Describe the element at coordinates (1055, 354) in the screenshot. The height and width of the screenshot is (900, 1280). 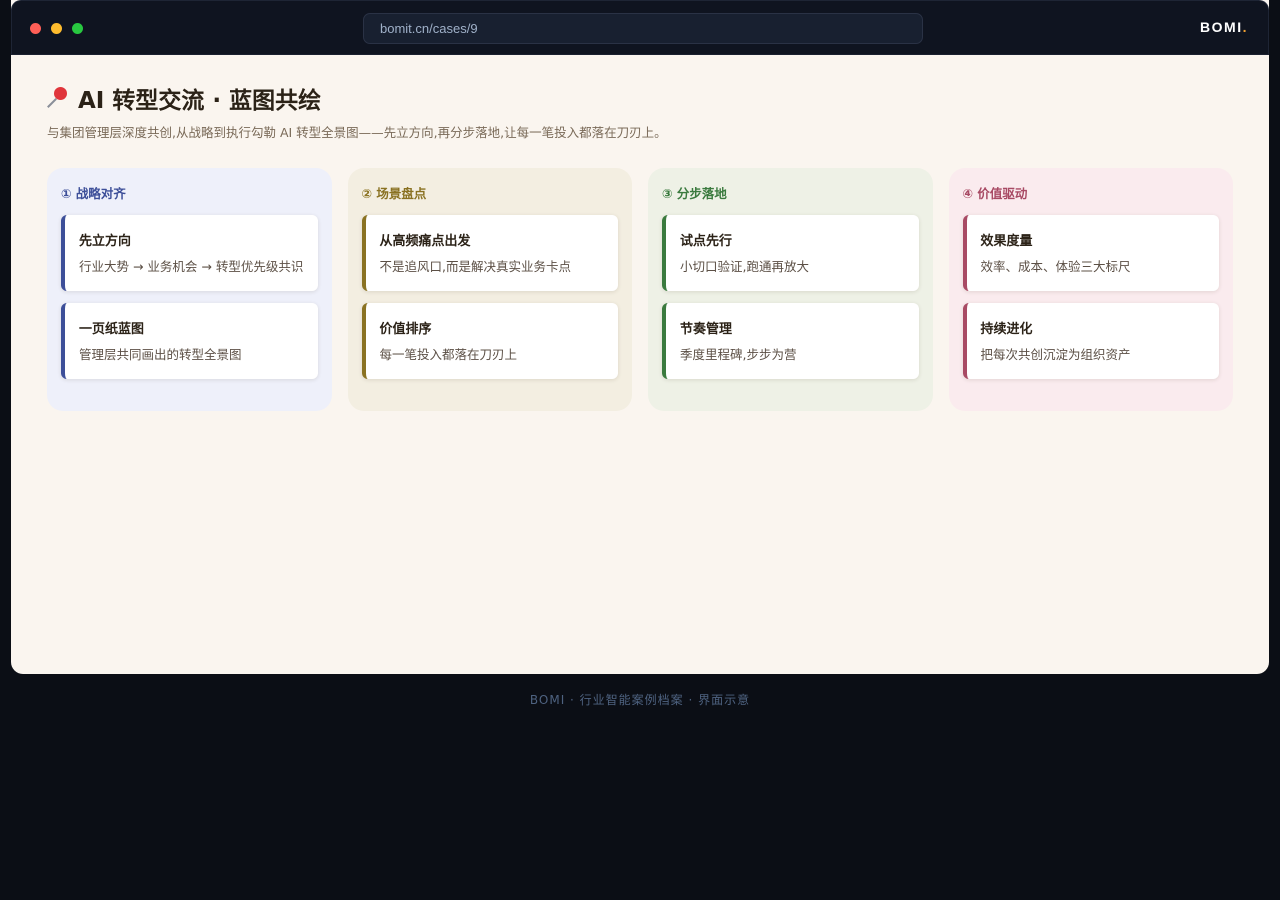
I see `stage-card-description: 把每次共创沉淀为组织资产` at that location.